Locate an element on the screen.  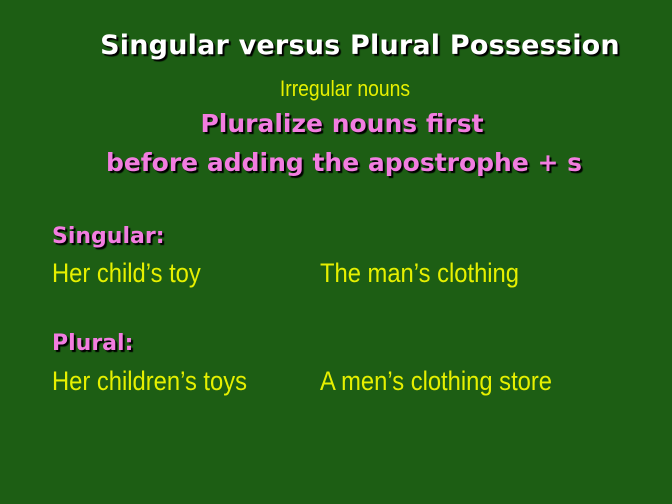
singular-example-left: Her child’s toy is located at coordinates (126, 273).